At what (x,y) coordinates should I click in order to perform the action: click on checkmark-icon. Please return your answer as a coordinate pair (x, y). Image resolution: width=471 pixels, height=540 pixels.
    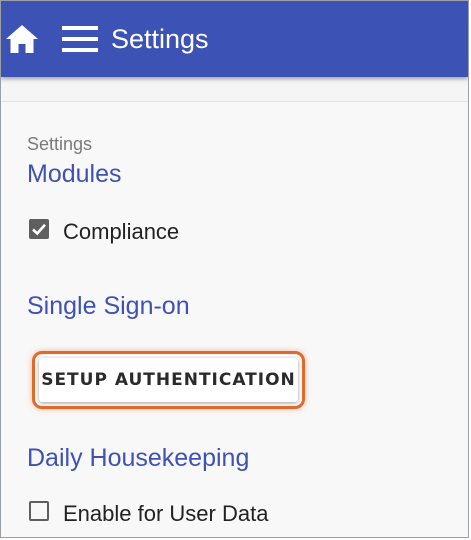
    Looking at the image, I should click on (39, 229).